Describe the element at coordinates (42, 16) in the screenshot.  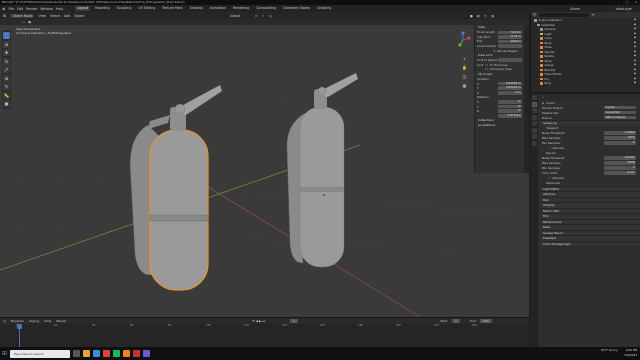
I see `menu-view: View` at that location.